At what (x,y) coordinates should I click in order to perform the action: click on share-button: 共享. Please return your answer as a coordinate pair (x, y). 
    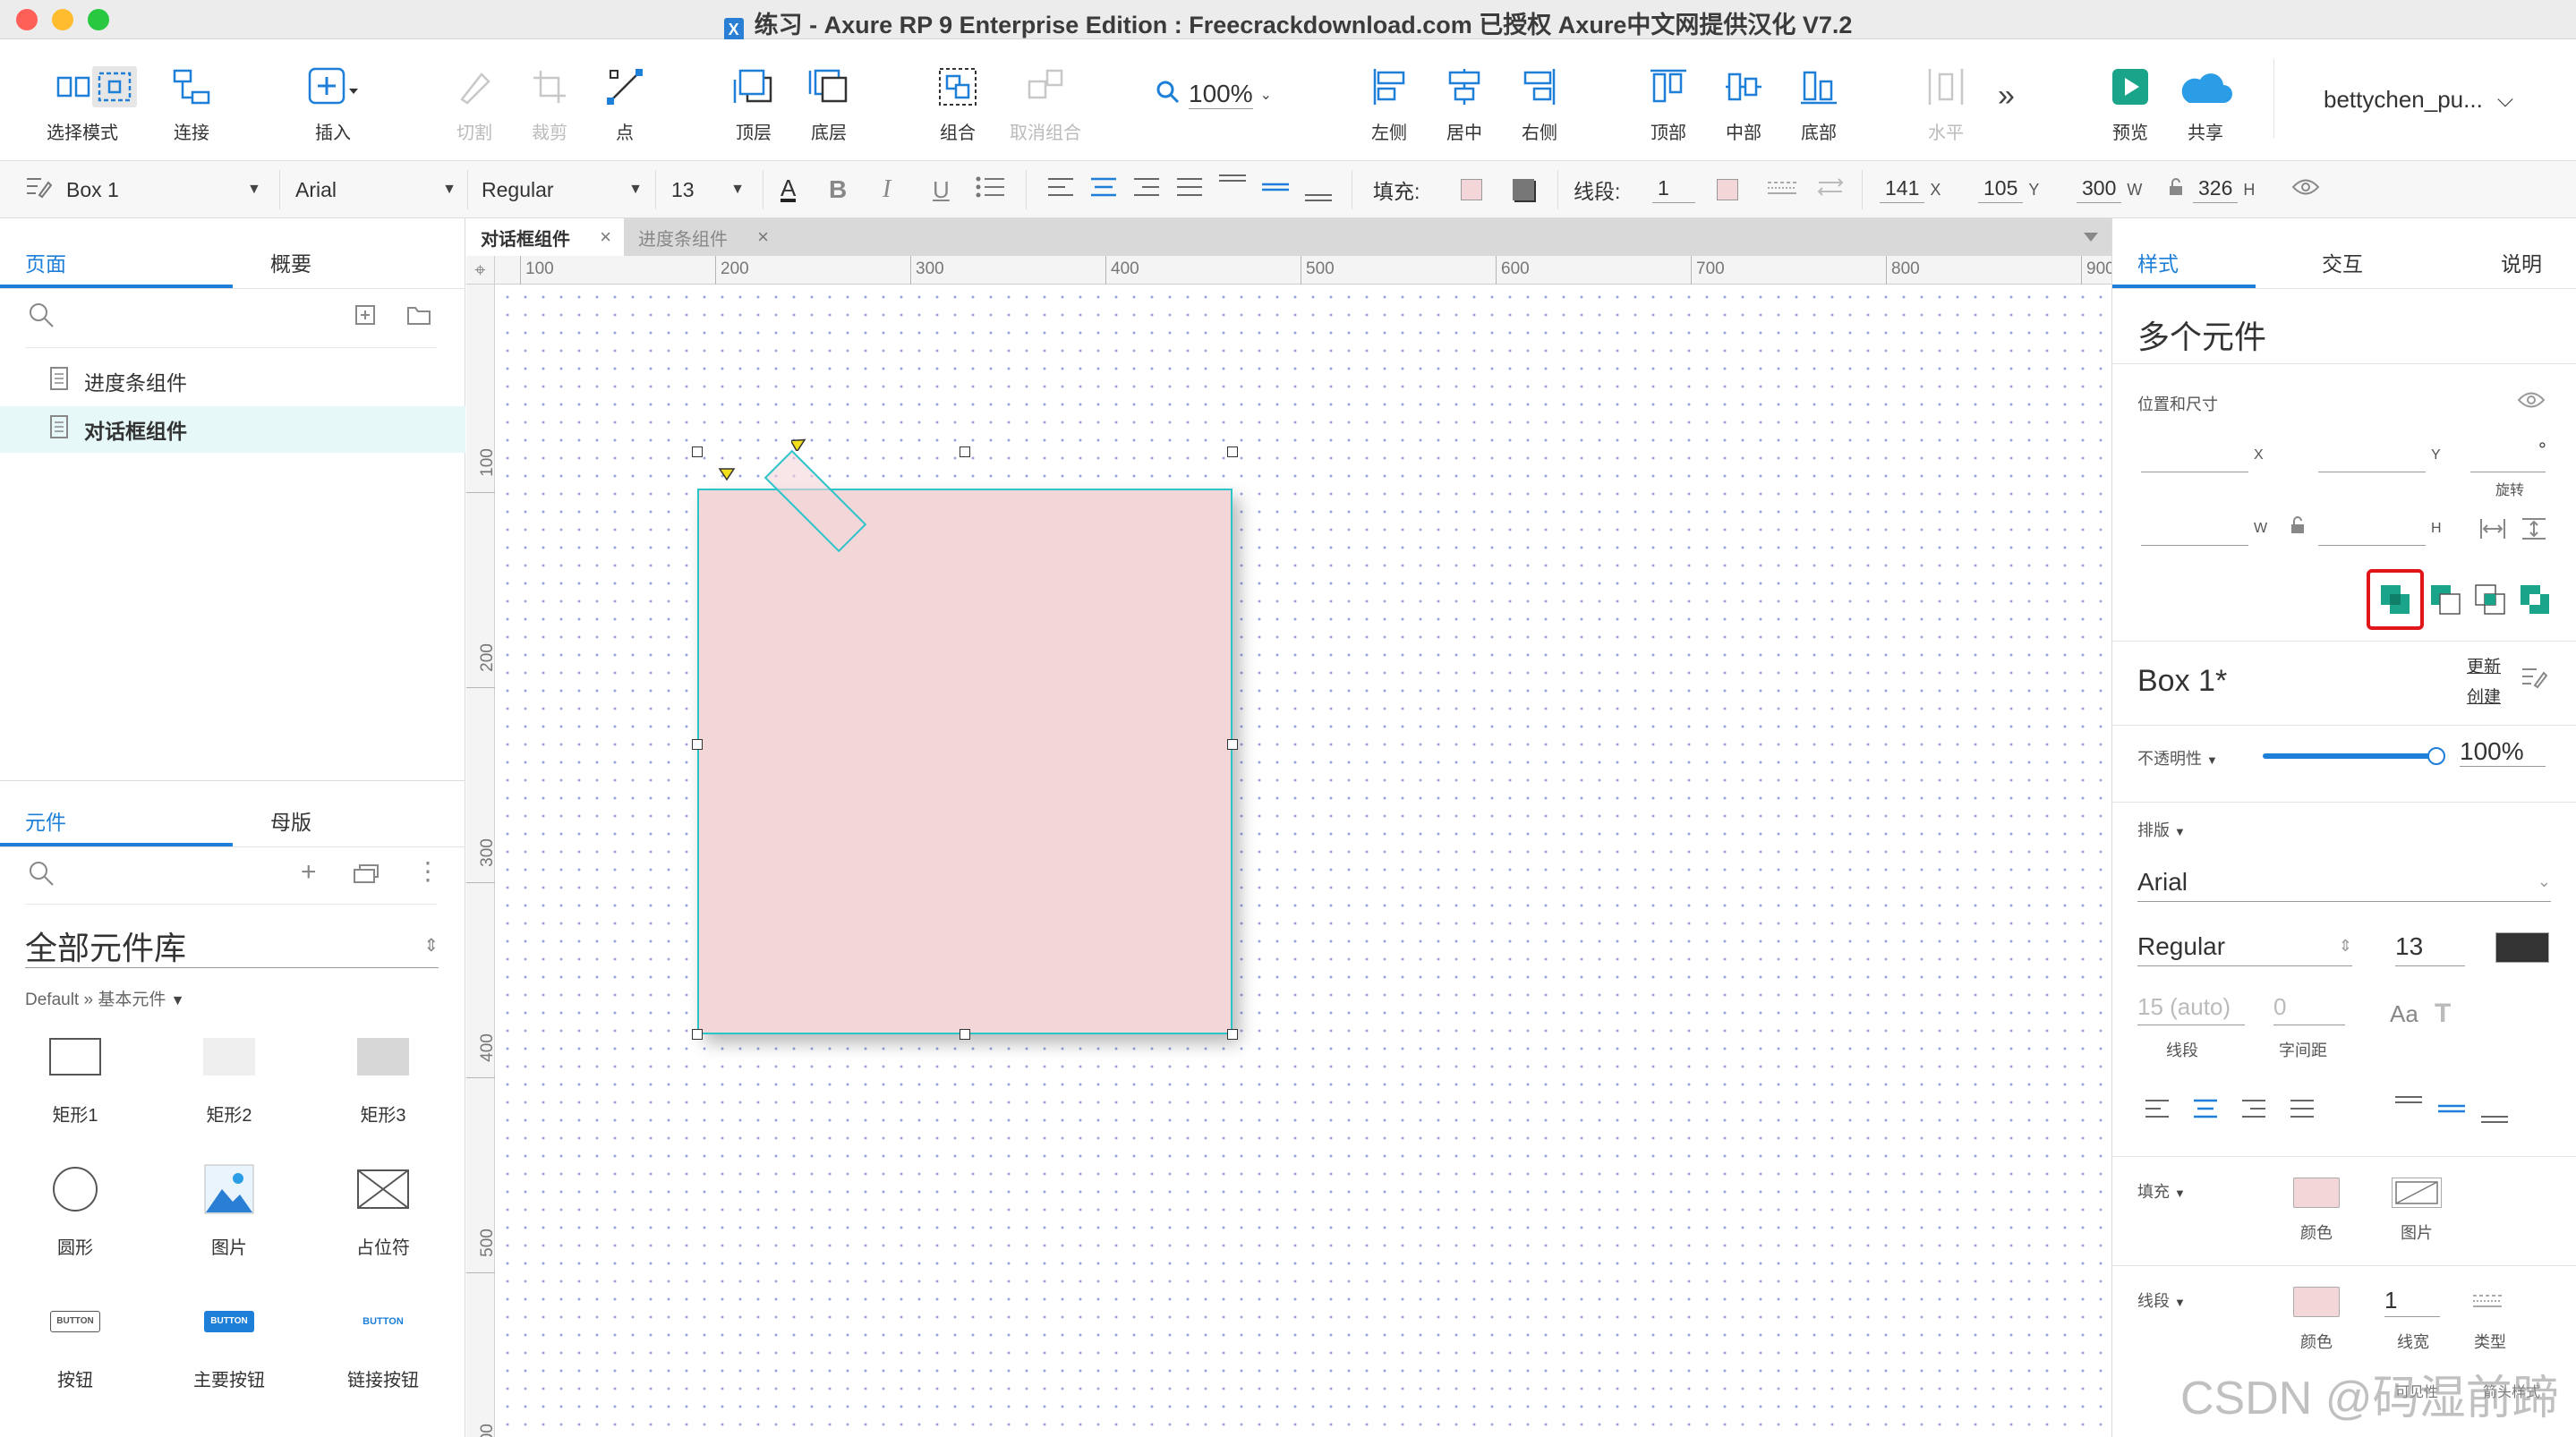
    Looking at the image, I should click on (2205, 104).